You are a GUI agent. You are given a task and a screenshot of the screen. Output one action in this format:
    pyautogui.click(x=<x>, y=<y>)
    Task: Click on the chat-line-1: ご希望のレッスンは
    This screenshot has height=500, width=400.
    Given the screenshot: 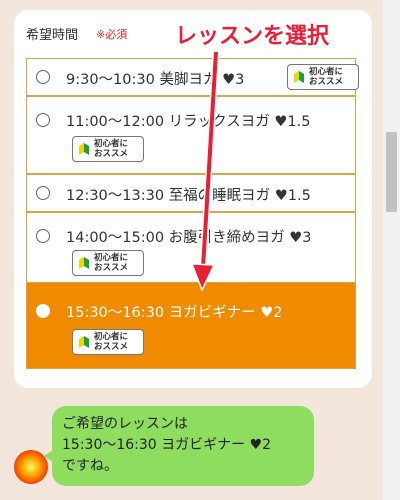 What is the action you would take?
    pyautogui.click(x=125, y=424)
    